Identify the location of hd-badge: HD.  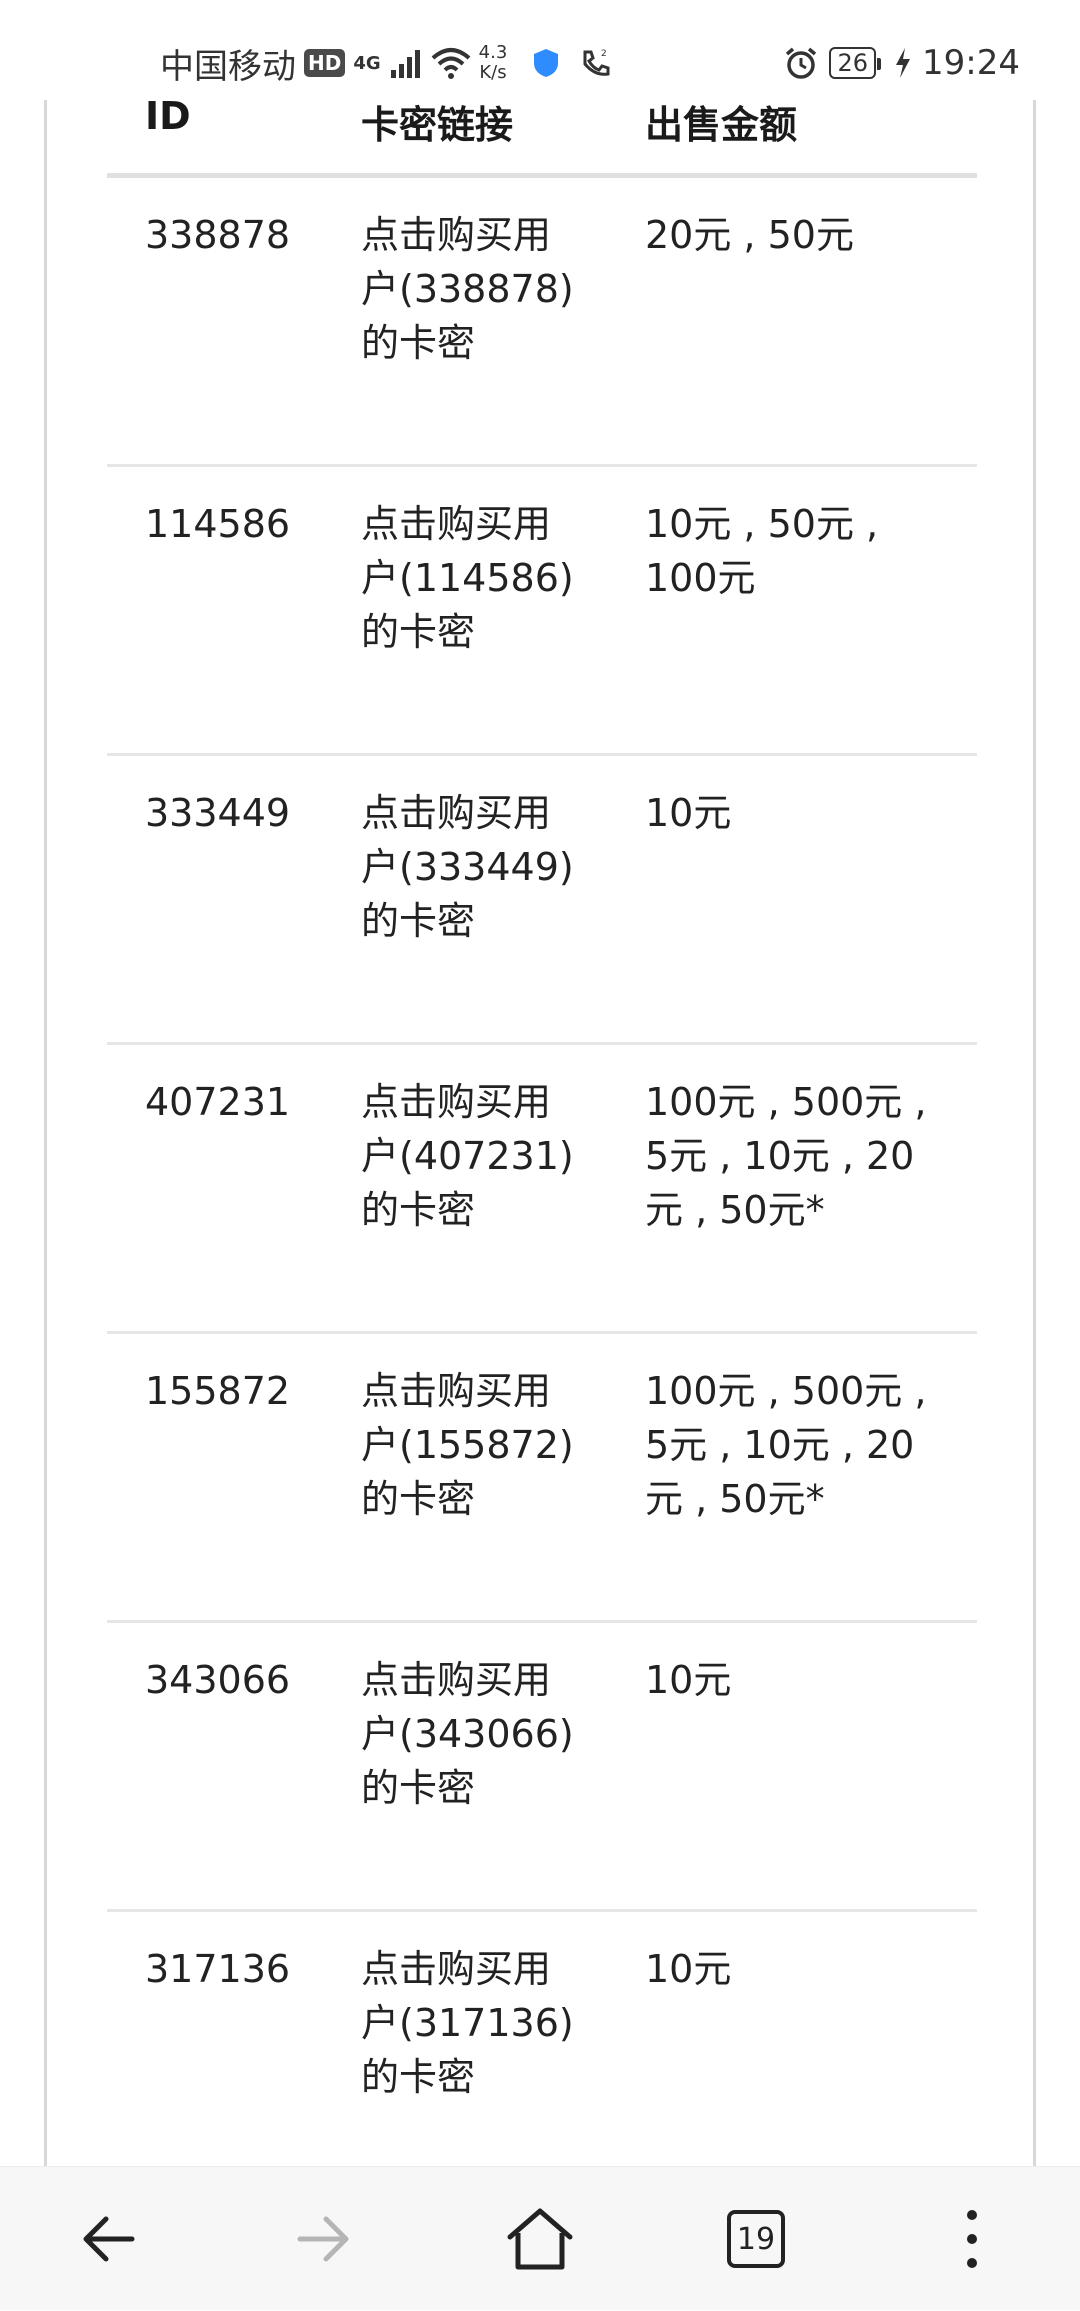
(325, 63).